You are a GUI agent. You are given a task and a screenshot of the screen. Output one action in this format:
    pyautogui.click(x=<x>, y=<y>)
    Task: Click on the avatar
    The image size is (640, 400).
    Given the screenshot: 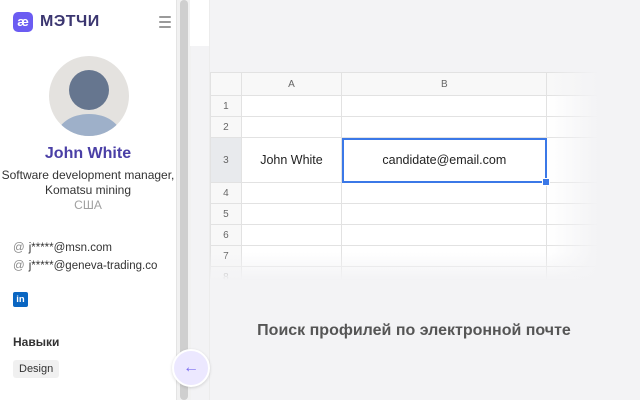 What is the action you would take?
    pyautogui.click(x=89, y=96)
    